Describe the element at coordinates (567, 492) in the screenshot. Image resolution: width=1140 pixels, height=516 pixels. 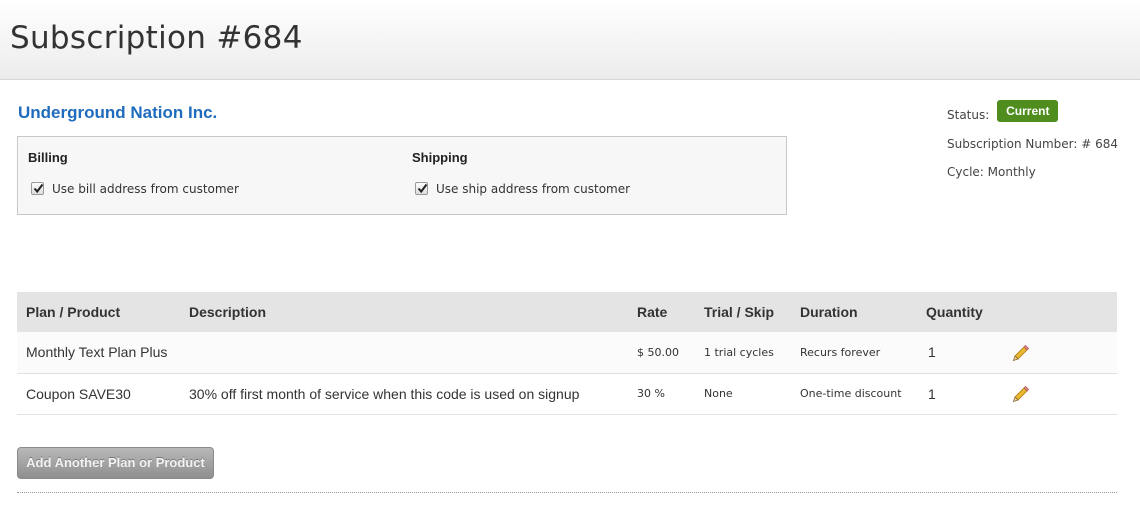
I see `divider` at that location.